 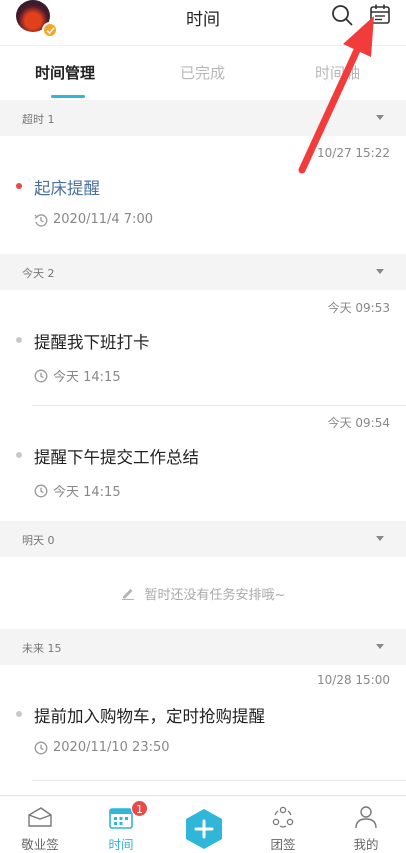 I want to click on section-header-tomorrow: 明天 0, so click(x=203, y=539).